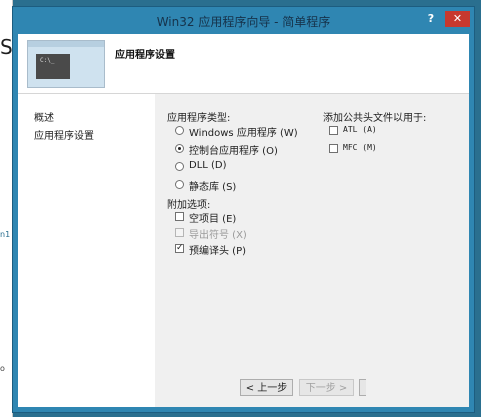 The image size is (481, 417). What do you see at coordinates (243, 131) in the screenshot?
I see `radio-windows-app-label: Windows 应用程序 (W)` at bounding box center [243, 131].